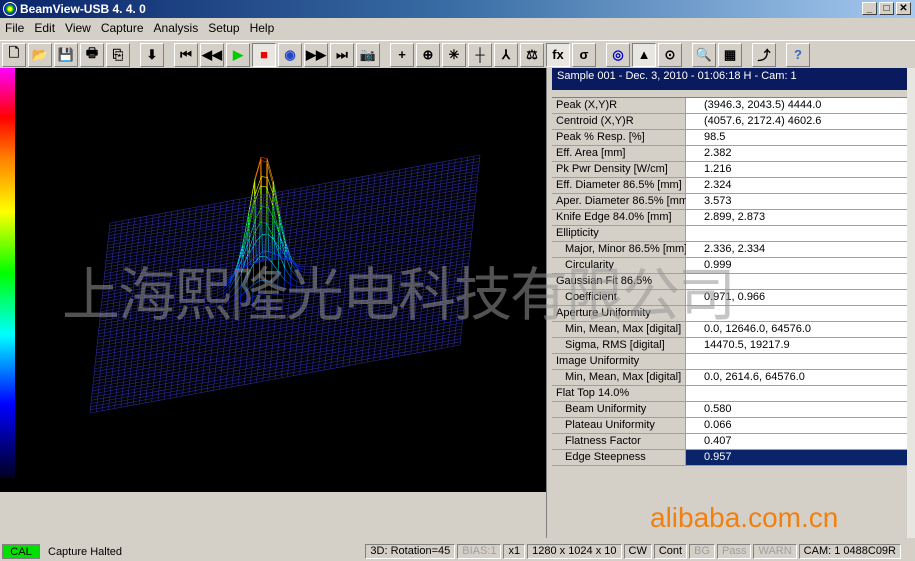 Image resolution: width=915 pixels, height=561 pixels. I want to click on menu-edit: Edit, so click(44, 28).